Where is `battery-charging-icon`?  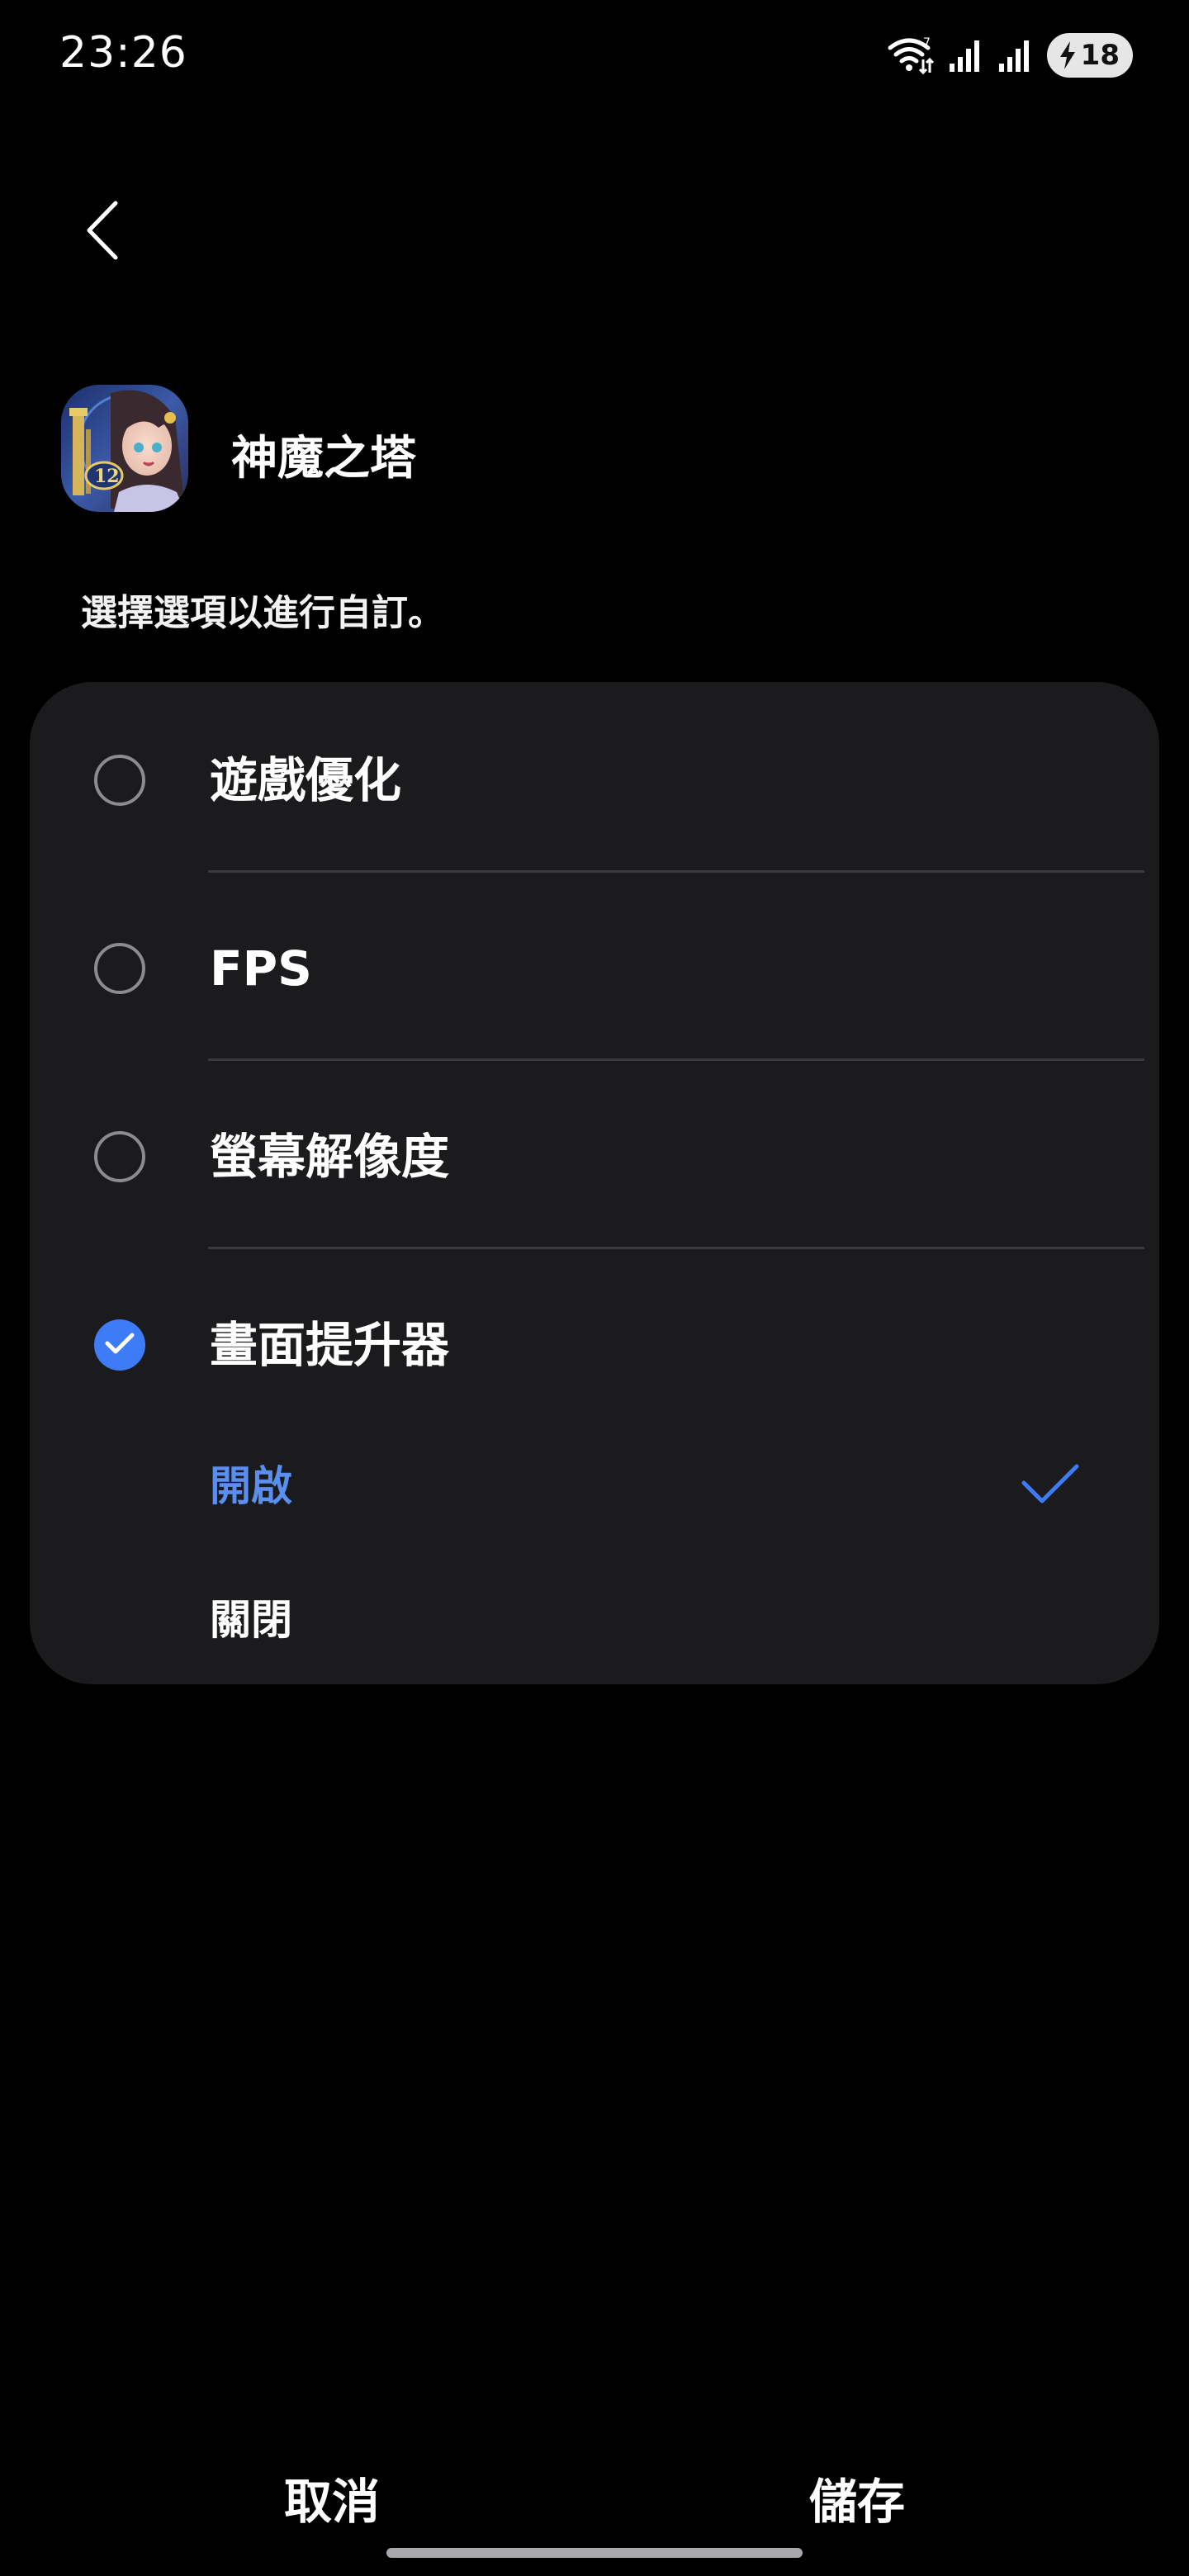 battery-charging-icon is located at coordinates (1068, 55).